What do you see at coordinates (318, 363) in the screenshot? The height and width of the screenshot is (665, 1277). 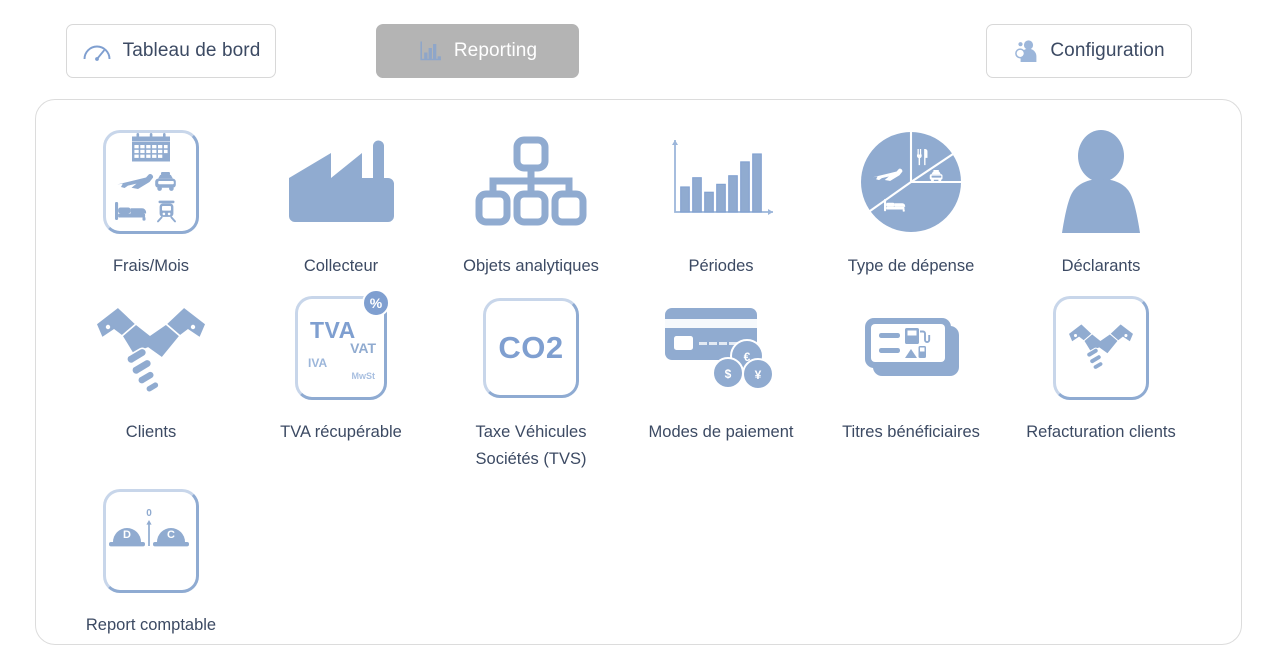 I see `vat-es-text: IVA` at bounding box center [318, 363].